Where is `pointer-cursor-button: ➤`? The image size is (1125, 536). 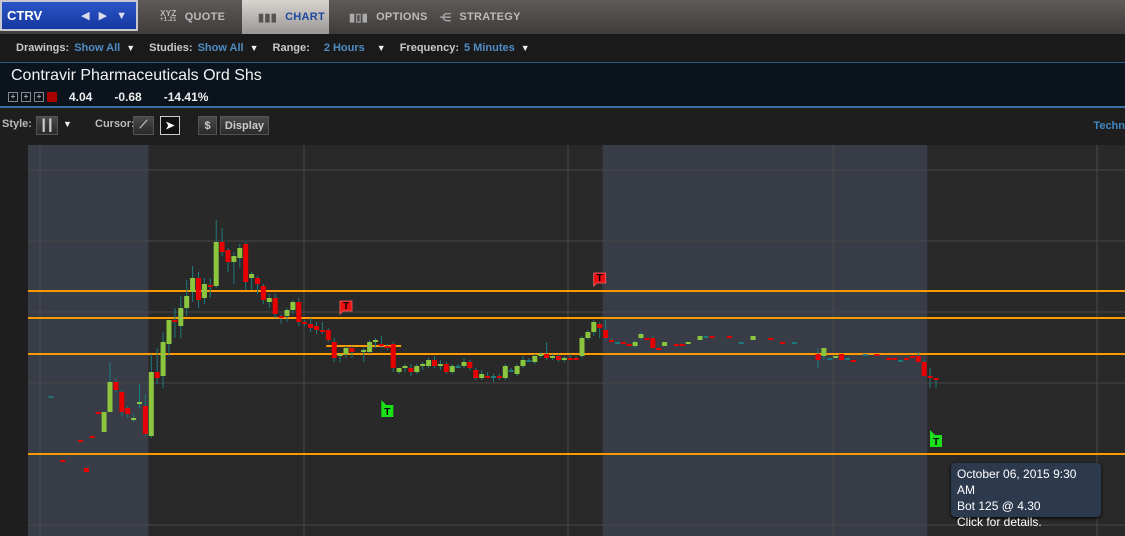 pointer-cursor-button: ➤ is located at coordinates (170, 125).